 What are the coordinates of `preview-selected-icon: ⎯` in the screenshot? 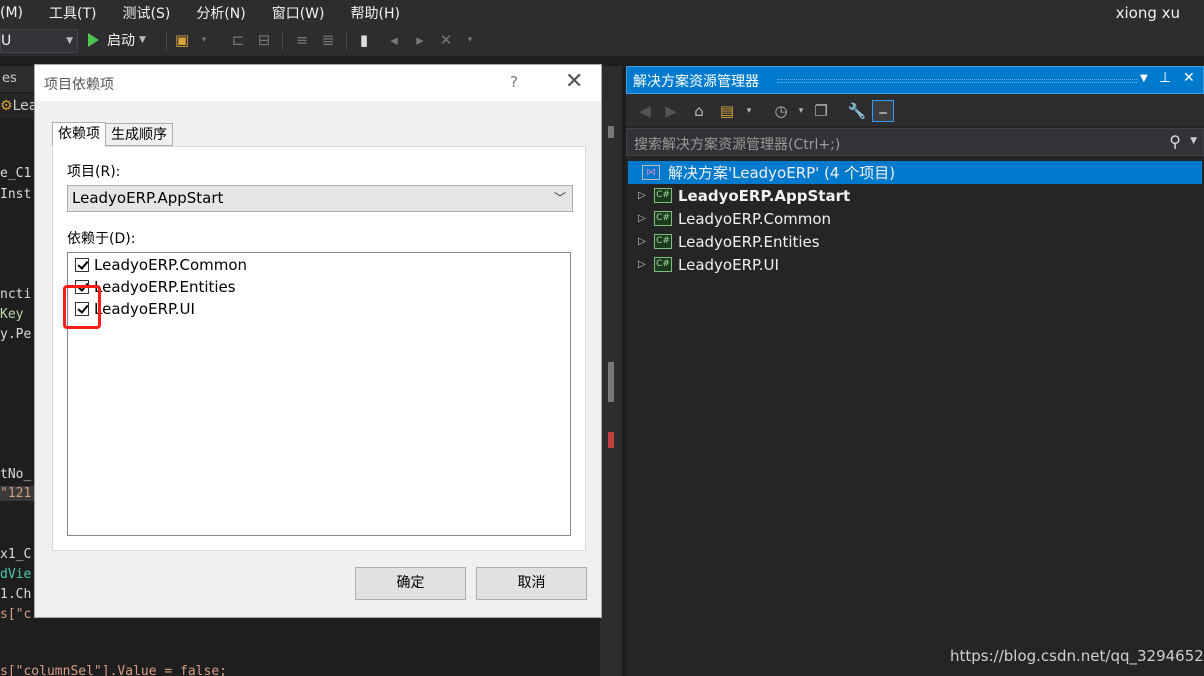 It's located at (883, 111).